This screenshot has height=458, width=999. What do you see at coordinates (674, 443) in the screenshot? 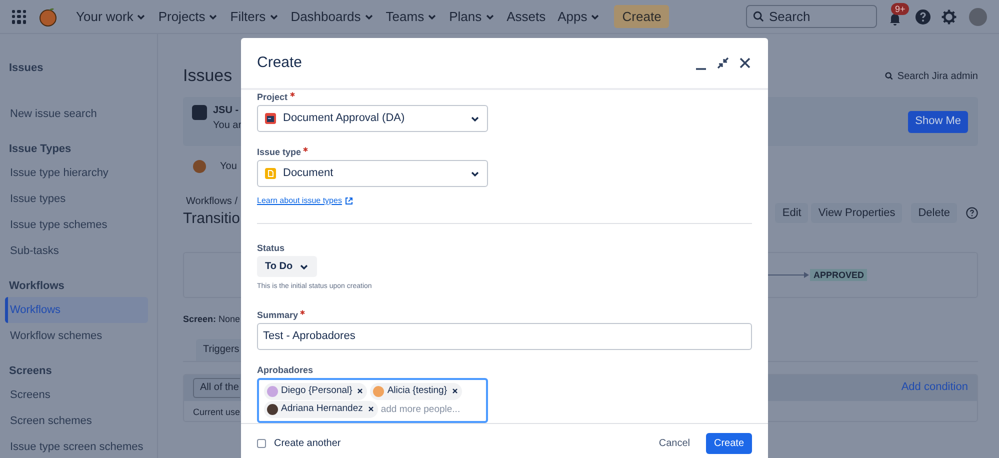
I see `cancel-button: Cancel` at bounding box center [674, 443].